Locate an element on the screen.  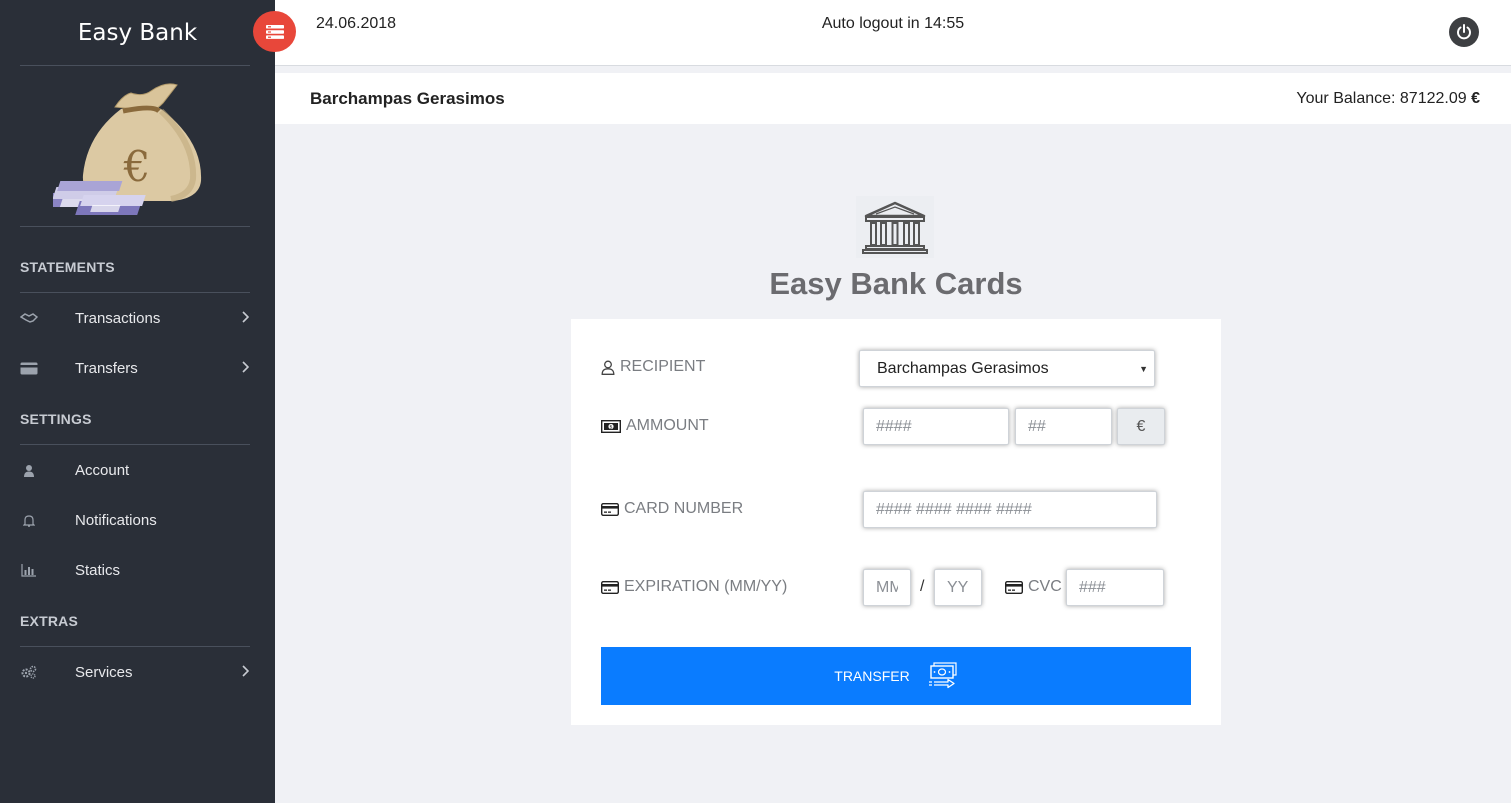
balance-label: Your Balance: 87122.09 is located at coordinates (1381, 98).